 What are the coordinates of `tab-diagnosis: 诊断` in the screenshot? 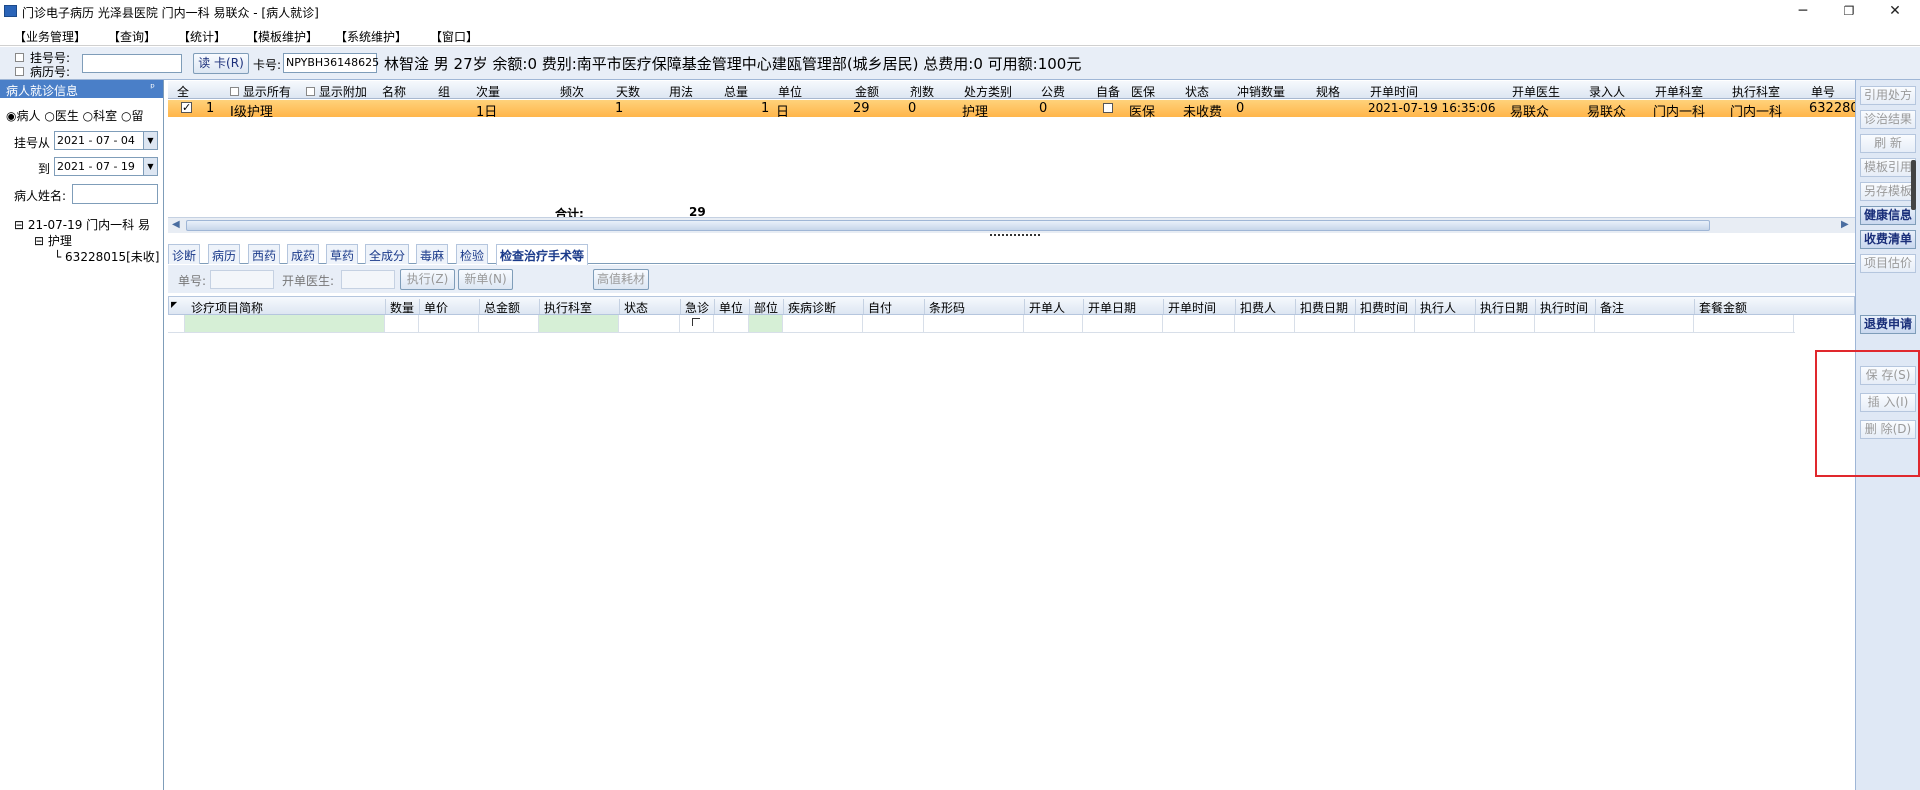 It's located at (184, 254).